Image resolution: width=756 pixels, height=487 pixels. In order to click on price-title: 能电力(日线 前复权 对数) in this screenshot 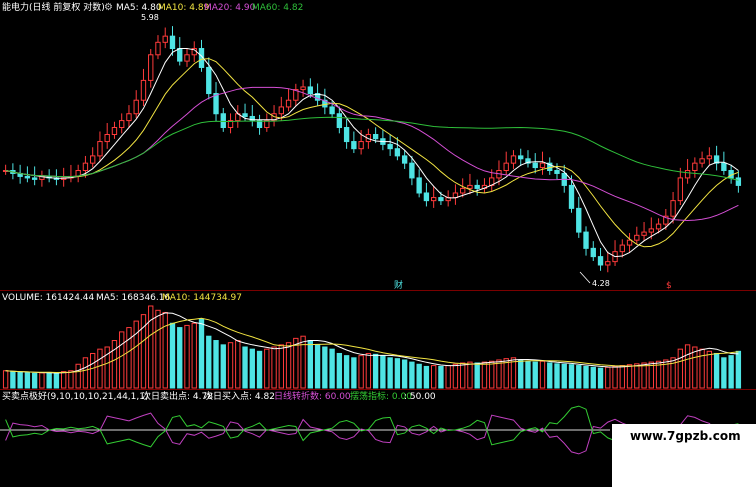, I will do `click(53, 7)`.